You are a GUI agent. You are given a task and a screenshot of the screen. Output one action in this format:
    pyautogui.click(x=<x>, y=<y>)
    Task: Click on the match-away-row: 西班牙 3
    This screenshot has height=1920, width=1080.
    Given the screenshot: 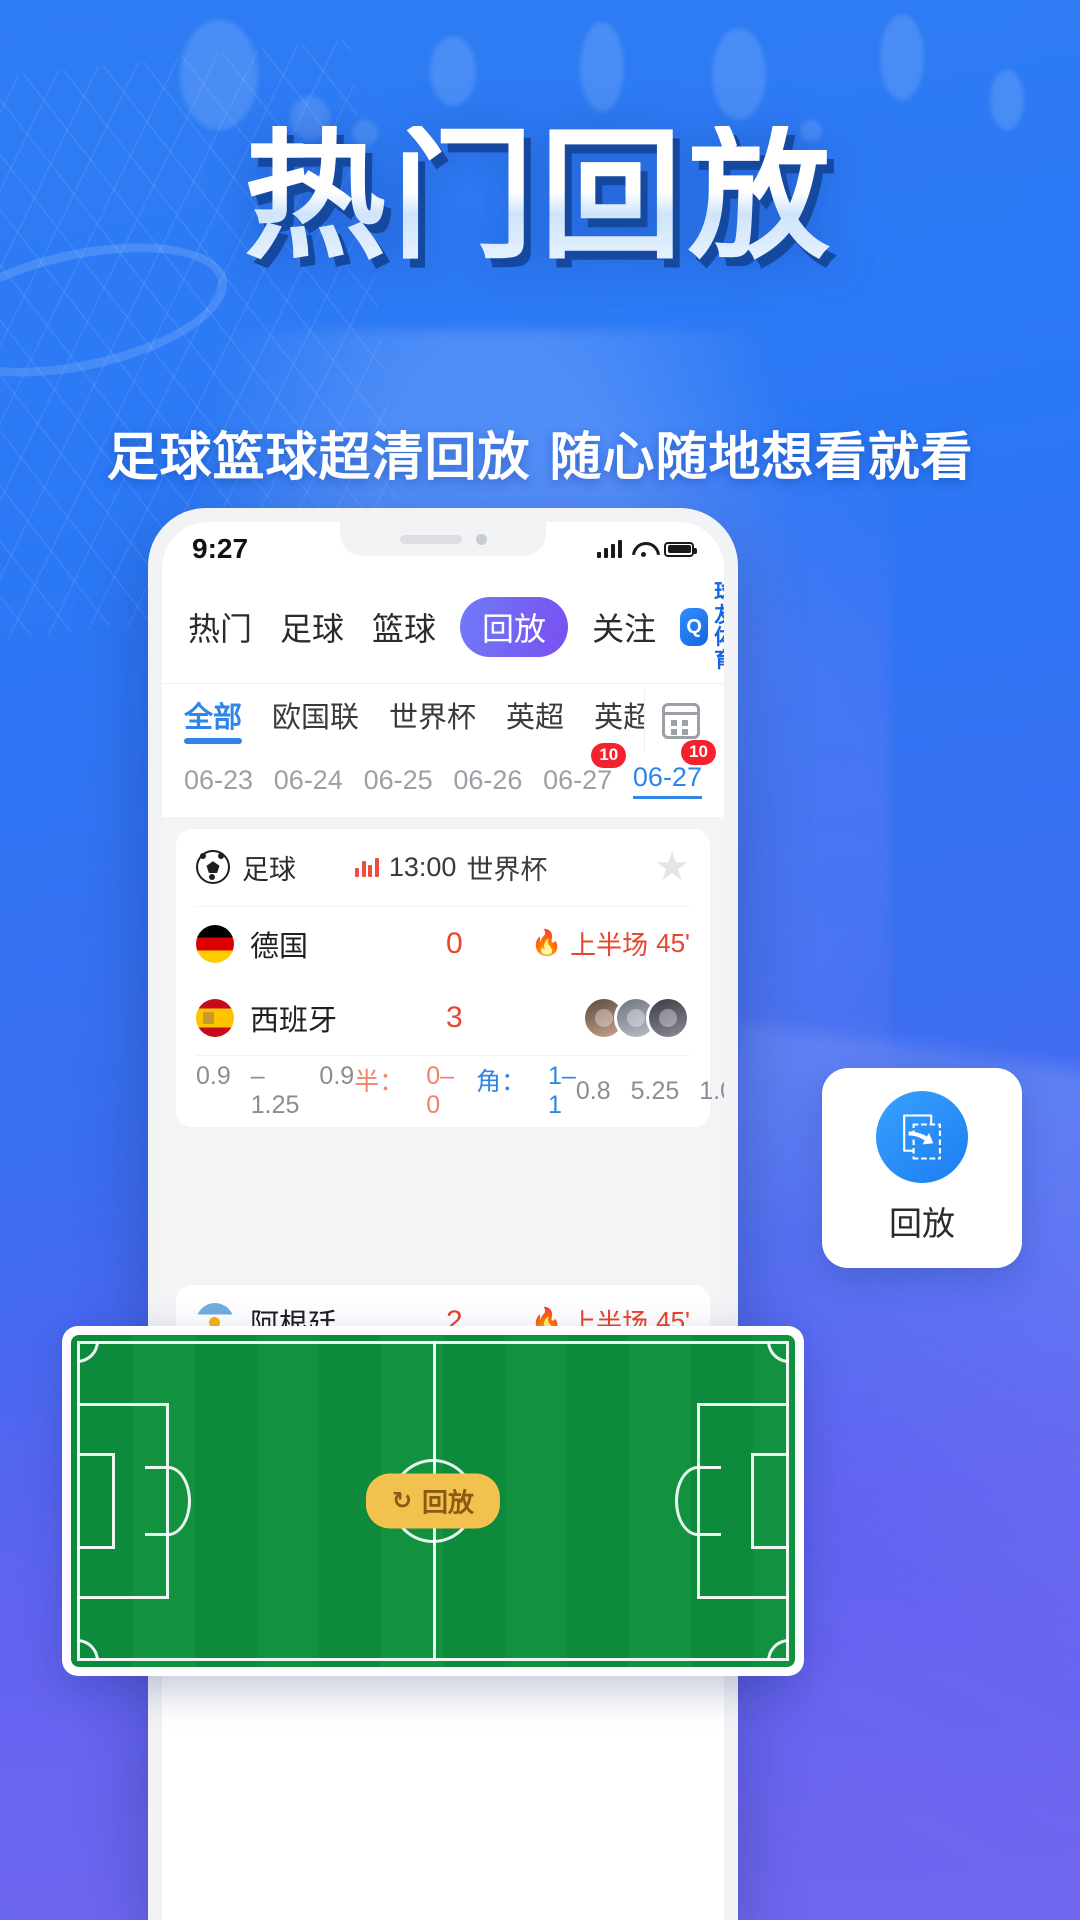 What is the action you would take?
    pyautogui.click(x=443, y=1018)
    